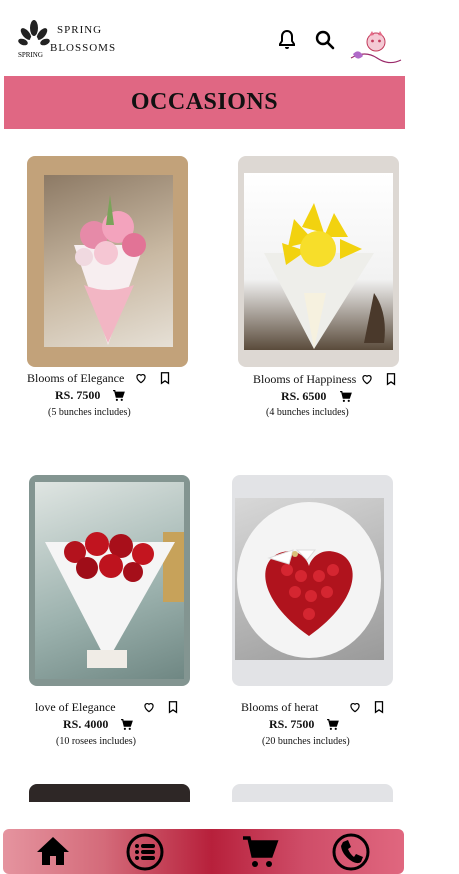 The width and height of the screenshot is (459, 874). Describe the element at coordinates (351, 852) in the screenshot. I see `phone-icon` at that location.